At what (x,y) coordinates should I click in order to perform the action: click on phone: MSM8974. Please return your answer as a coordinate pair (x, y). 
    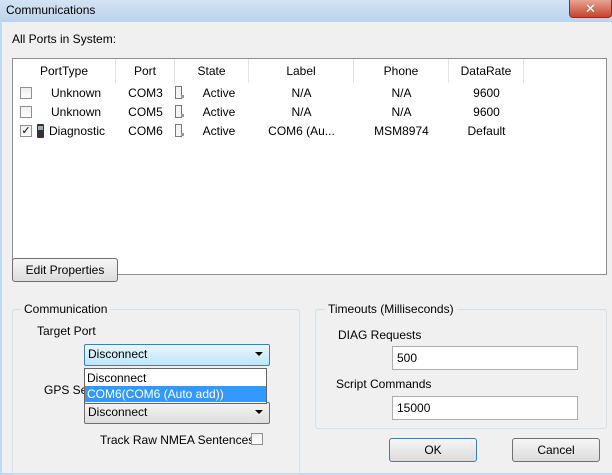
    Looking at the image, I should click on (401, 131).